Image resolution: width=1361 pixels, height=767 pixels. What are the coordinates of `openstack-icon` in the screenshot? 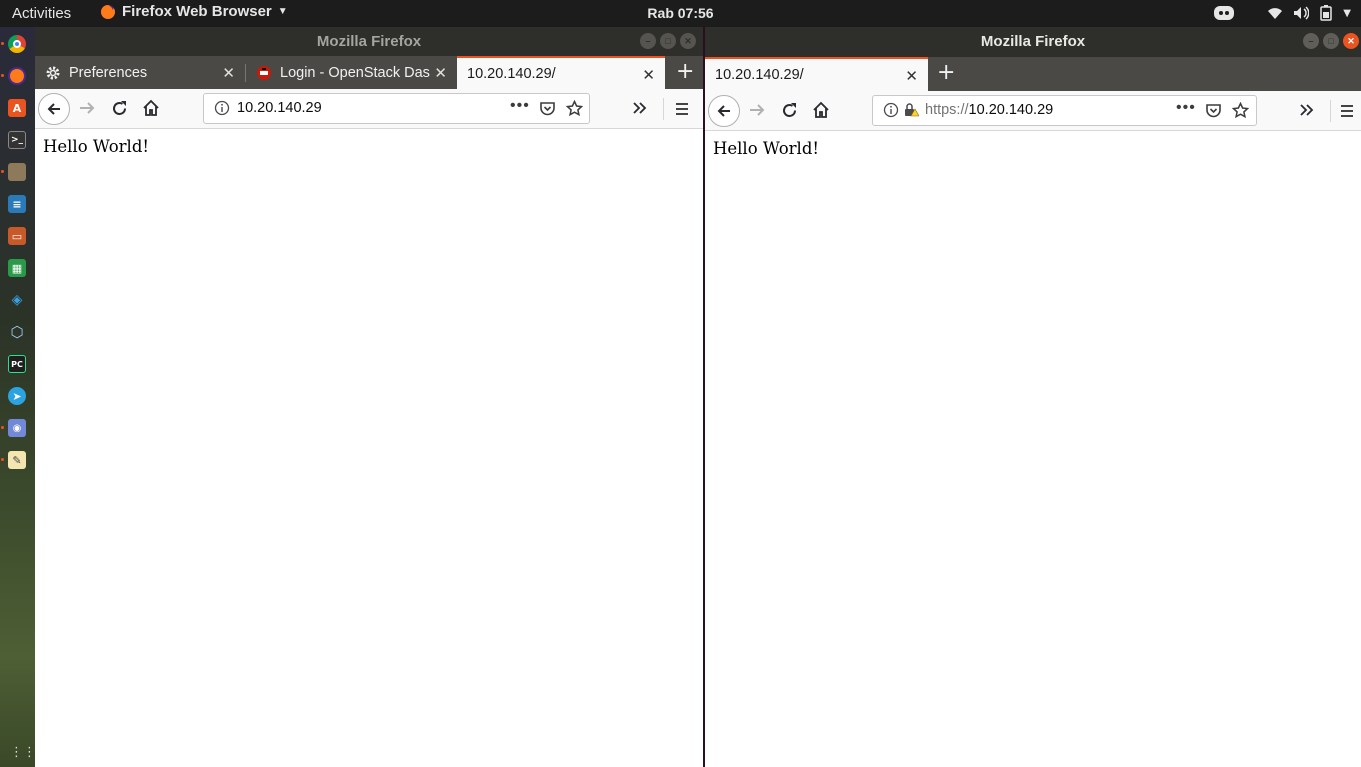 It's located at (264, 73).